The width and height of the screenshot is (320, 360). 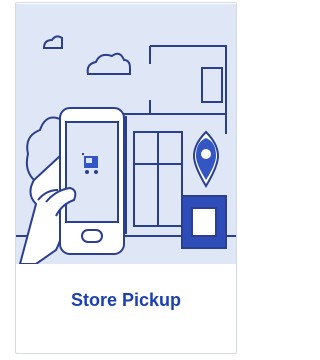 What do you see at coordinates (126, 300) in the screenshot?
I see `card-title: Store Pickup` at bounding box center [126, 300].